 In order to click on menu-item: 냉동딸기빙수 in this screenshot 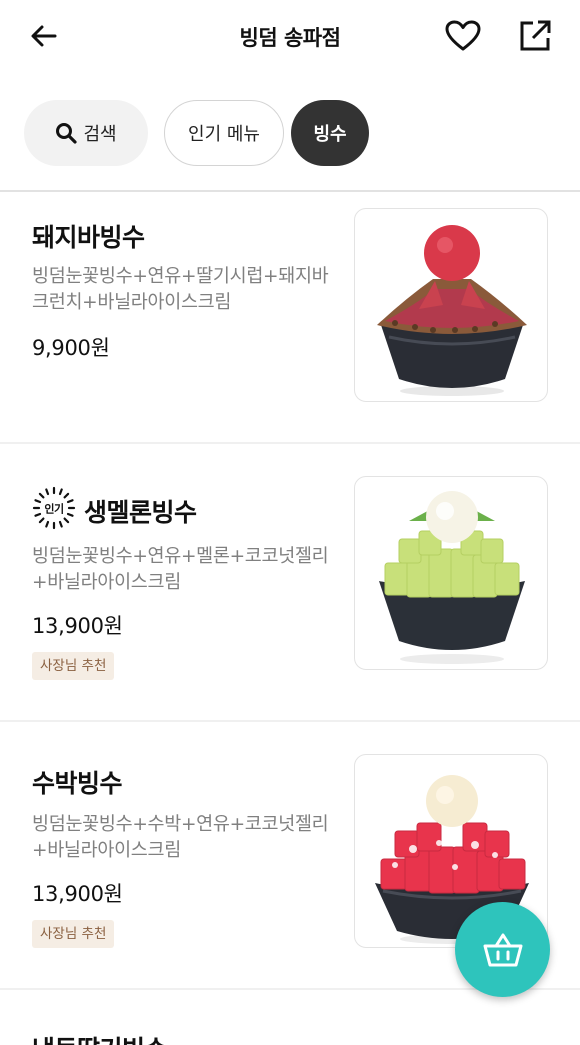, I will do `click(290, 1017)`.